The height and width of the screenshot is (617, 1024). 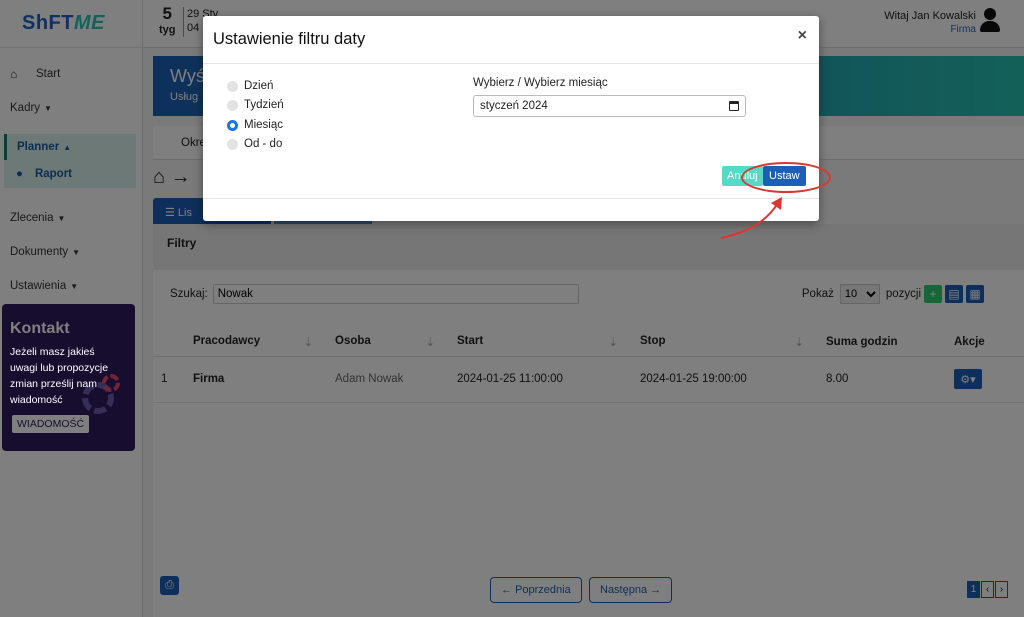 What do you see at coordinates (751, 218) in the screenshot?
I see `annotation-arrow-icon` at bounding box center [751, 218].